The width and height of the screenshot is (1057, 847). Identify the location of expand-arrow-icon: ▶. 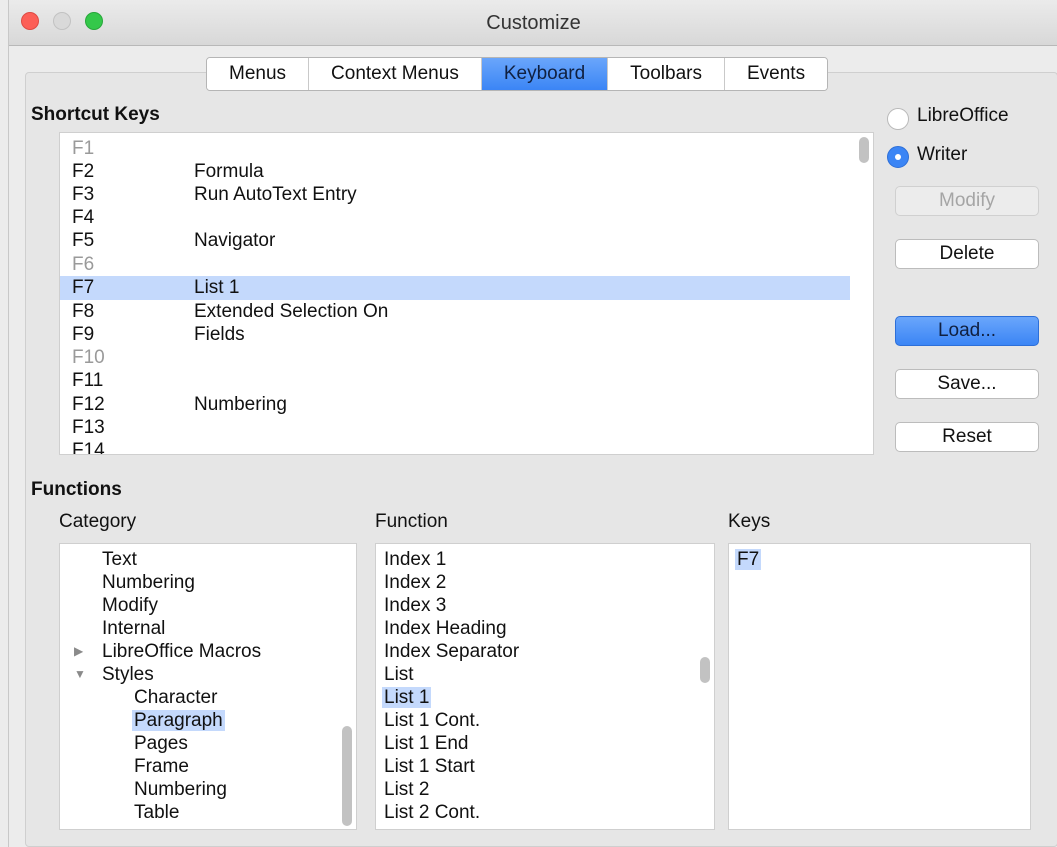
(78, 651).